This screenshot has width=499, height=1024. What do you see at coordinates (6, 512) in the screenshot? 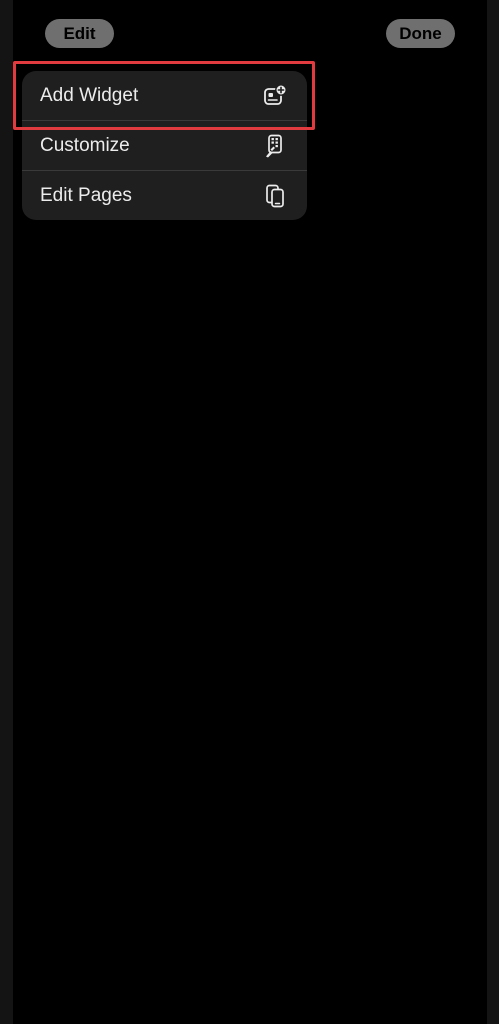
I see `left-edge` at bounding box center [6, 512].